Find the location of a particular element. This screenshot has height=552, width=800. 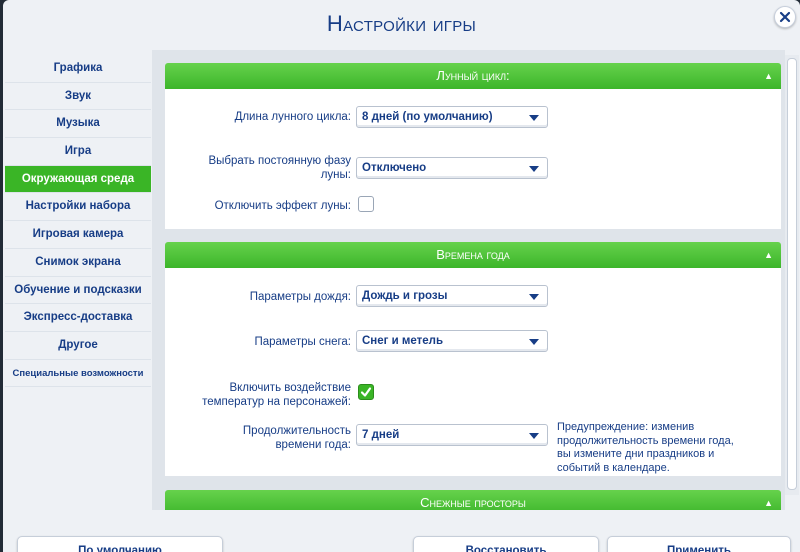

sidebar-item-tutorial: Обучение и подсказки is located at coordinates (78, 291).